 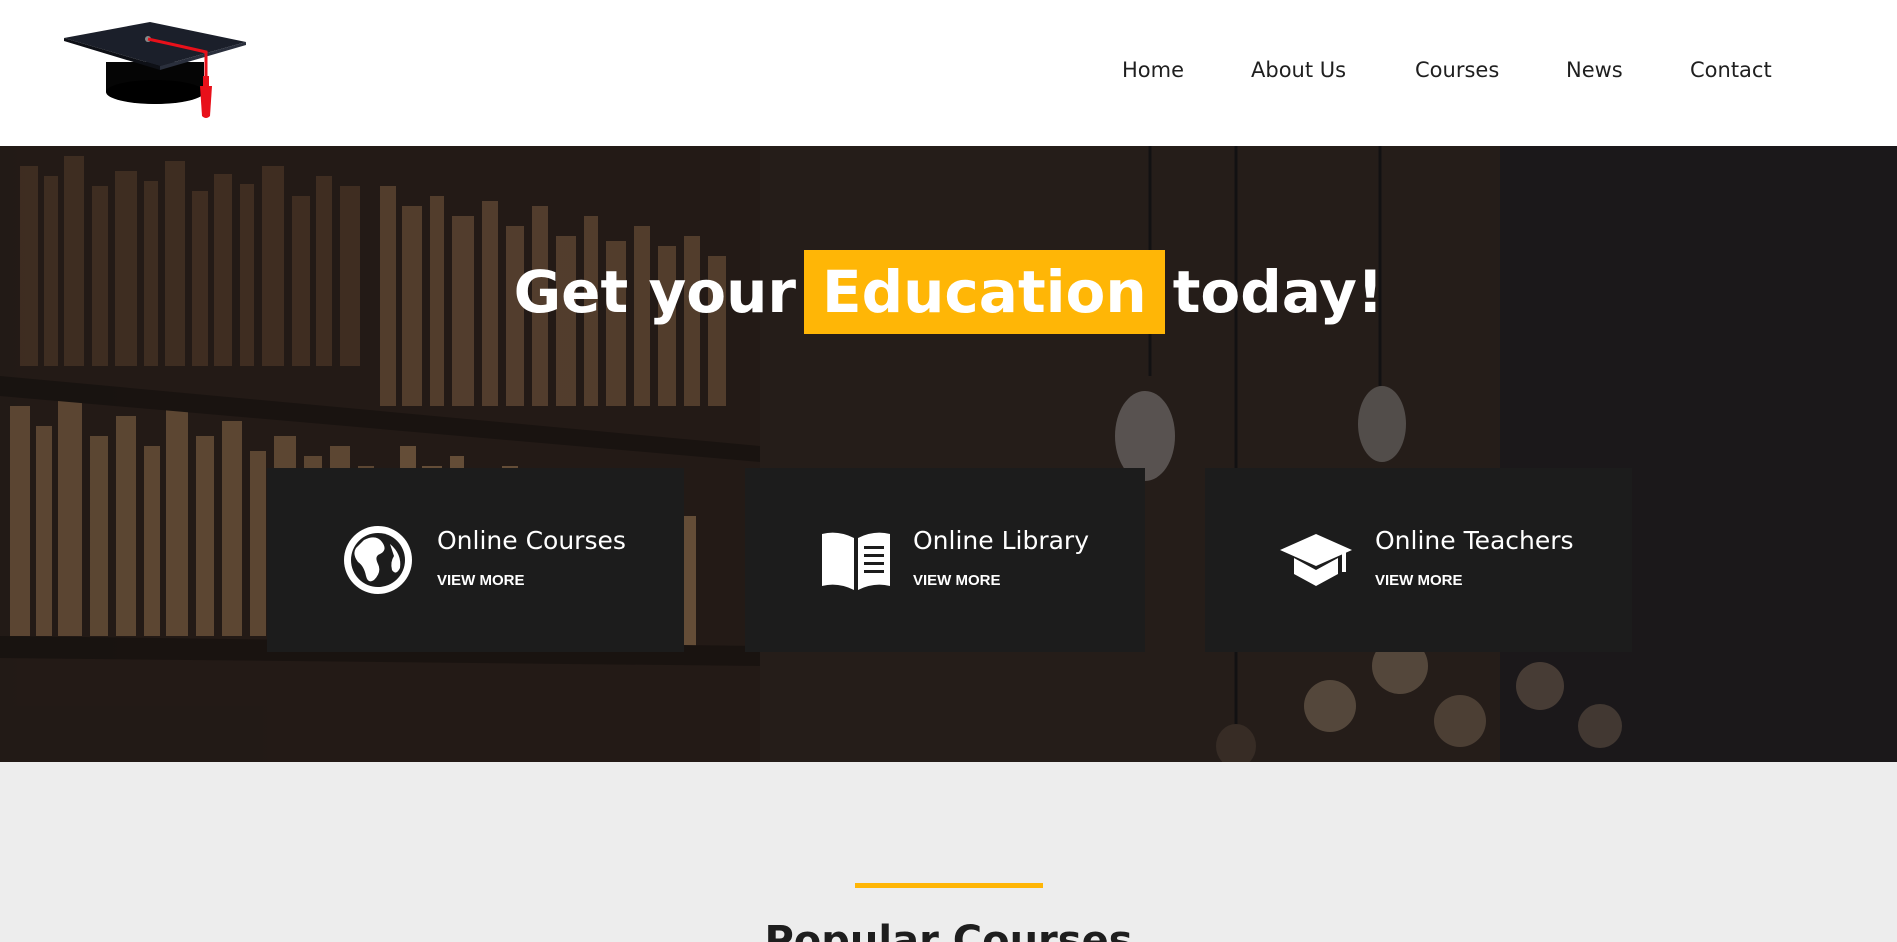 What do you see at coordinates (1457, 70) in the screenshot?
I see `nav-courses: Courses` at bounding box center [1457, 70].